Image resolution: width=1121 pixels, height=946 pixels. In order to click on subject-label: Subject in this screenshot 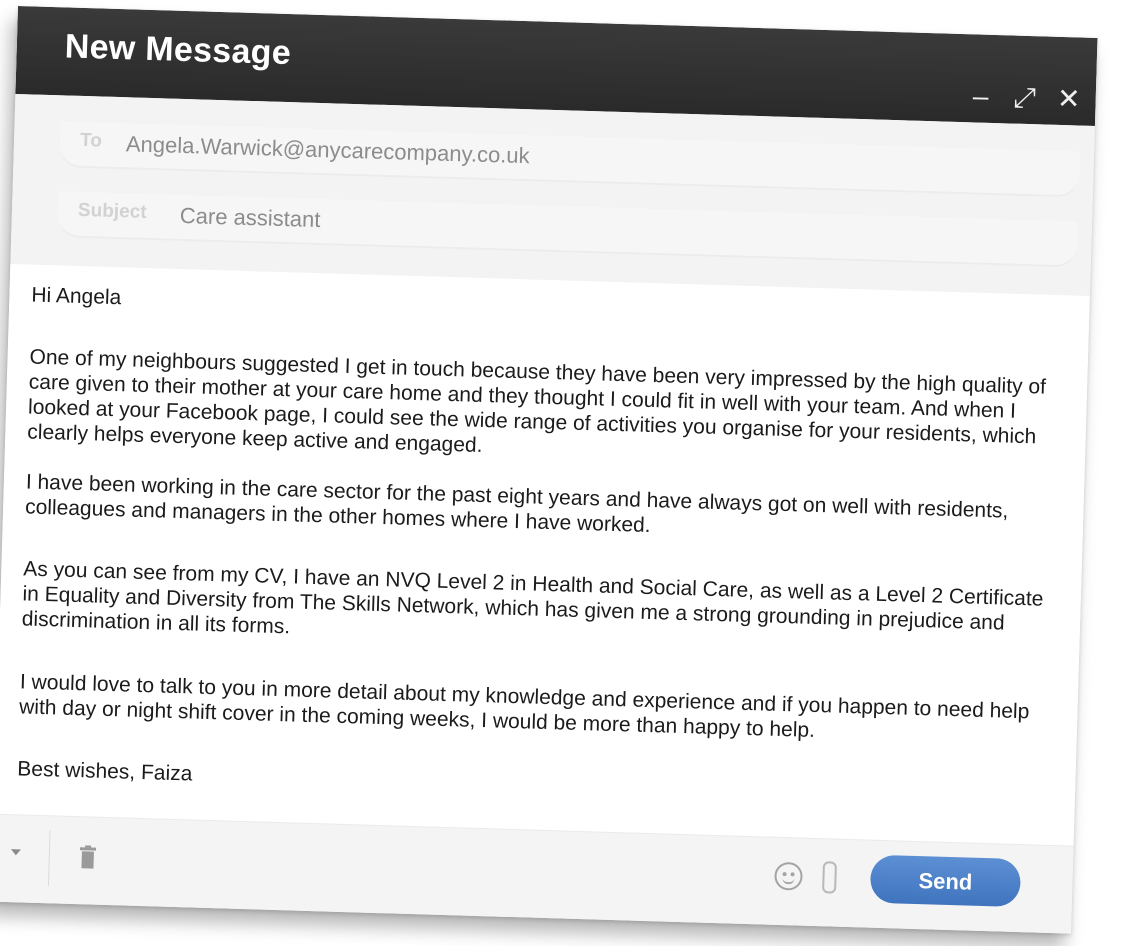, I will do `click(112, 211)`.